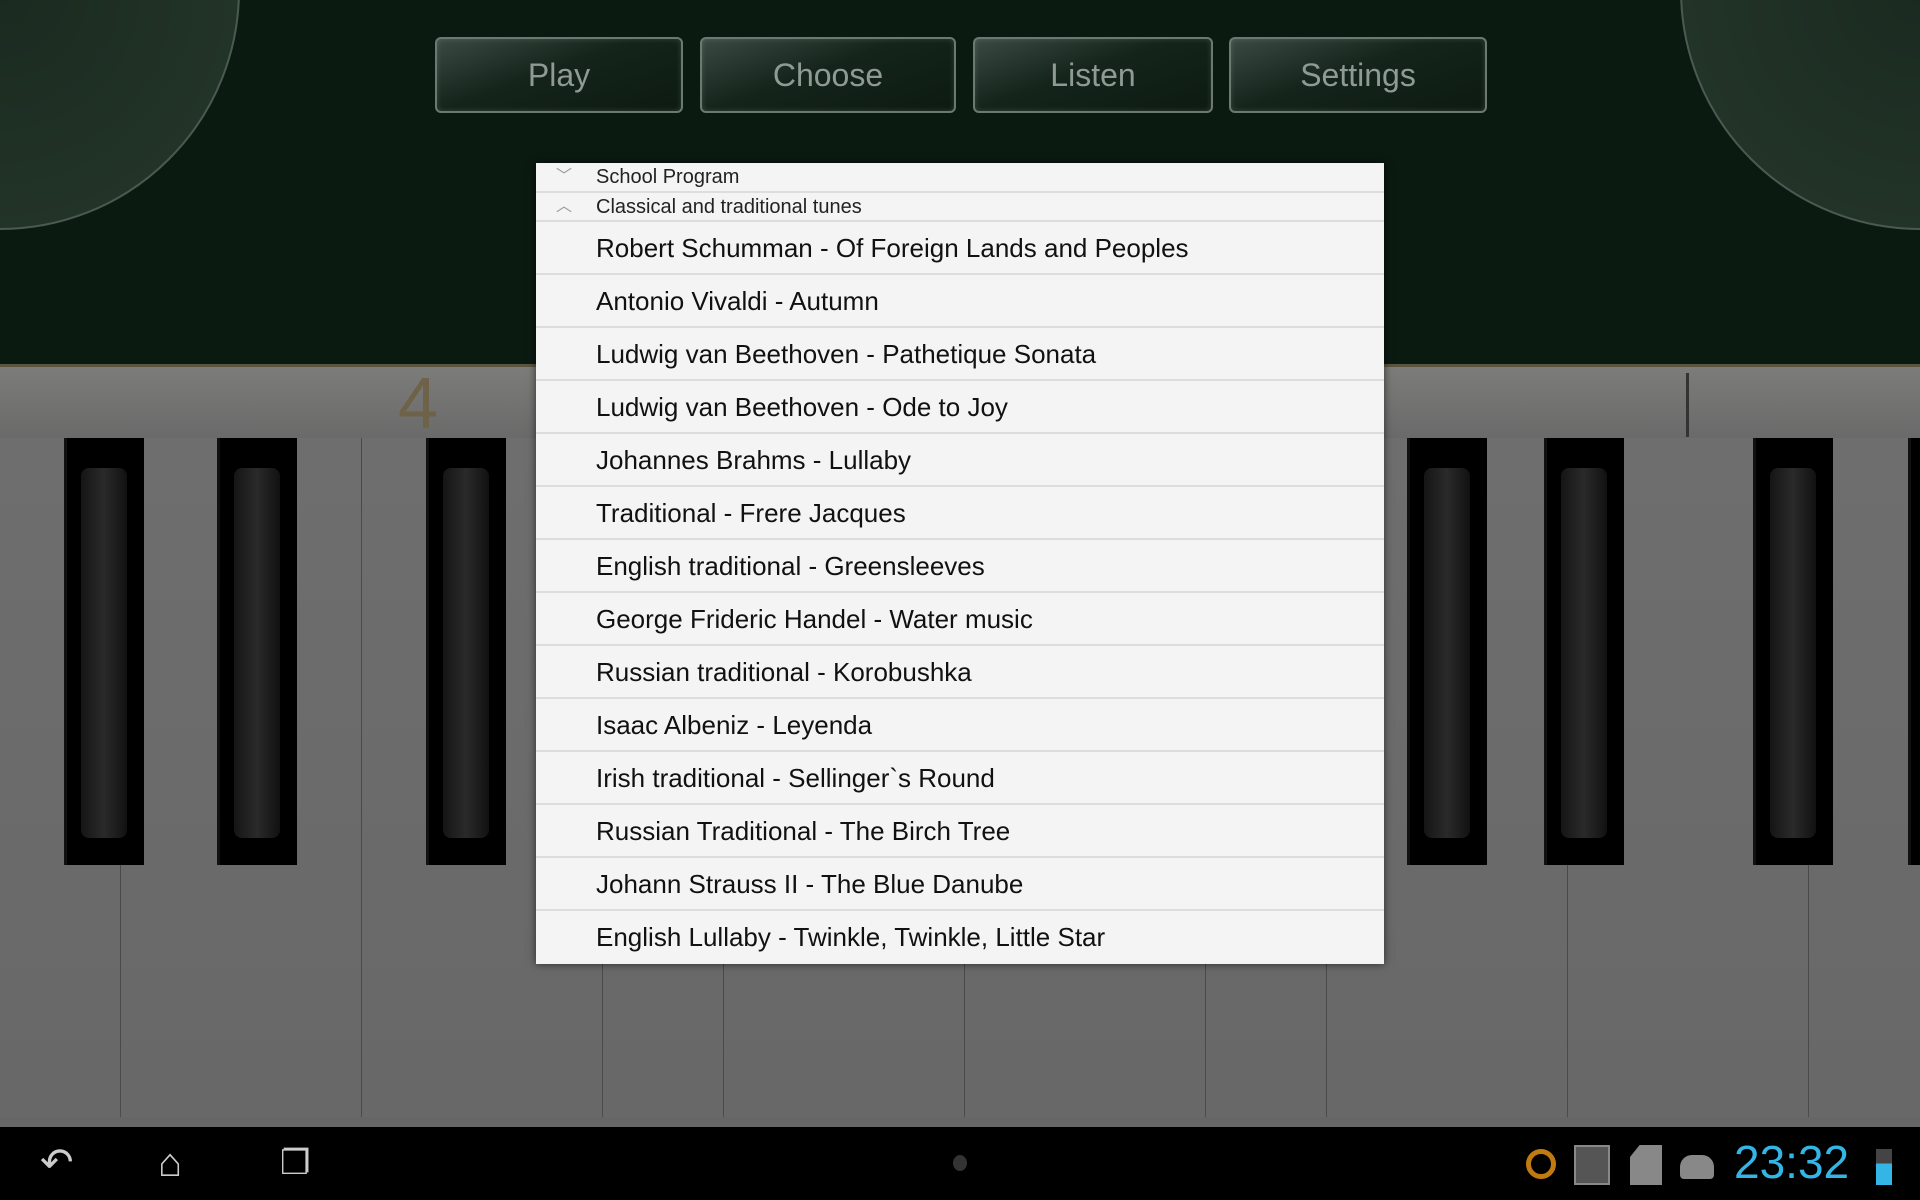 Image resolution: width=1920 pixels, height=1200 pixels. I want to click on song-item: Irish traditional - Sellinger`s Round, so click(960, 778).